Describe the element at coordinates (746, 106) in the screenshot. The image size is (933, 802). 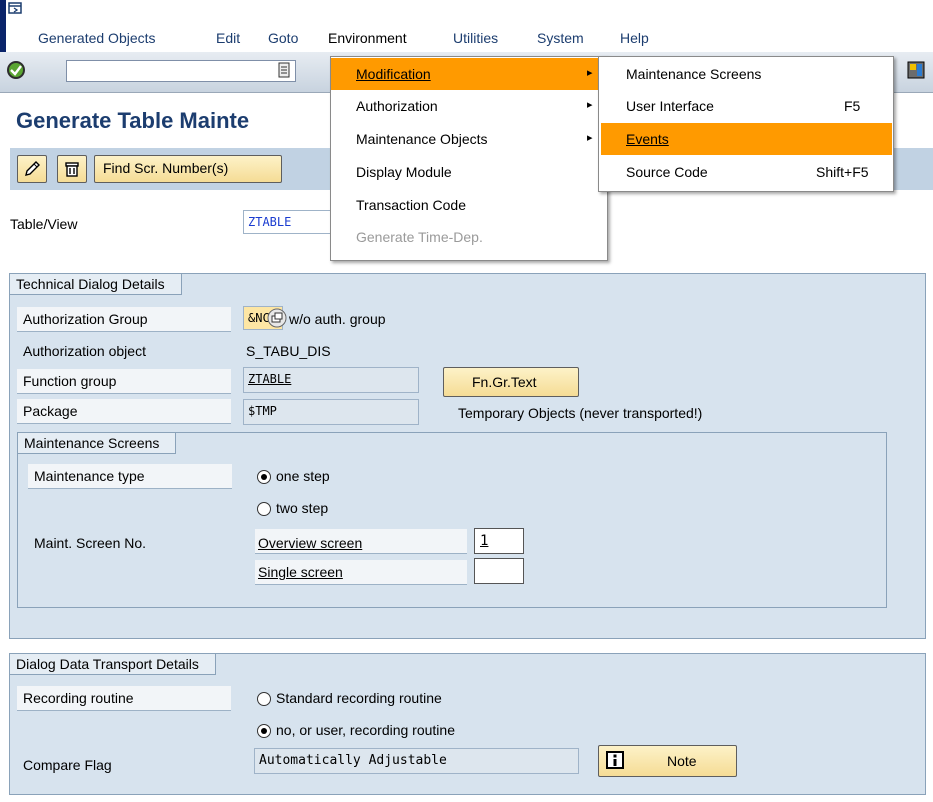
I see `submenu-item-user-interface: User Interface F5` at that location.